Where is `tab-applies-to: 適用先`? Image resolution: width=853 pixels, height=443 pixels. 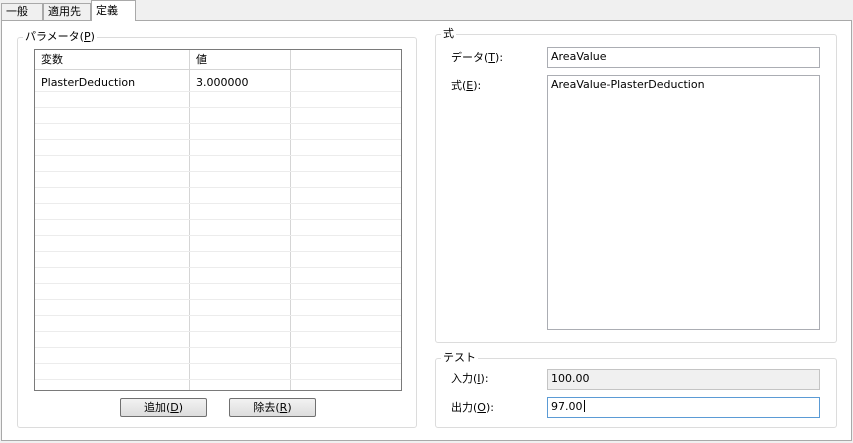
tab-applies-to: 適用先 is located at coordinates (67, 11).